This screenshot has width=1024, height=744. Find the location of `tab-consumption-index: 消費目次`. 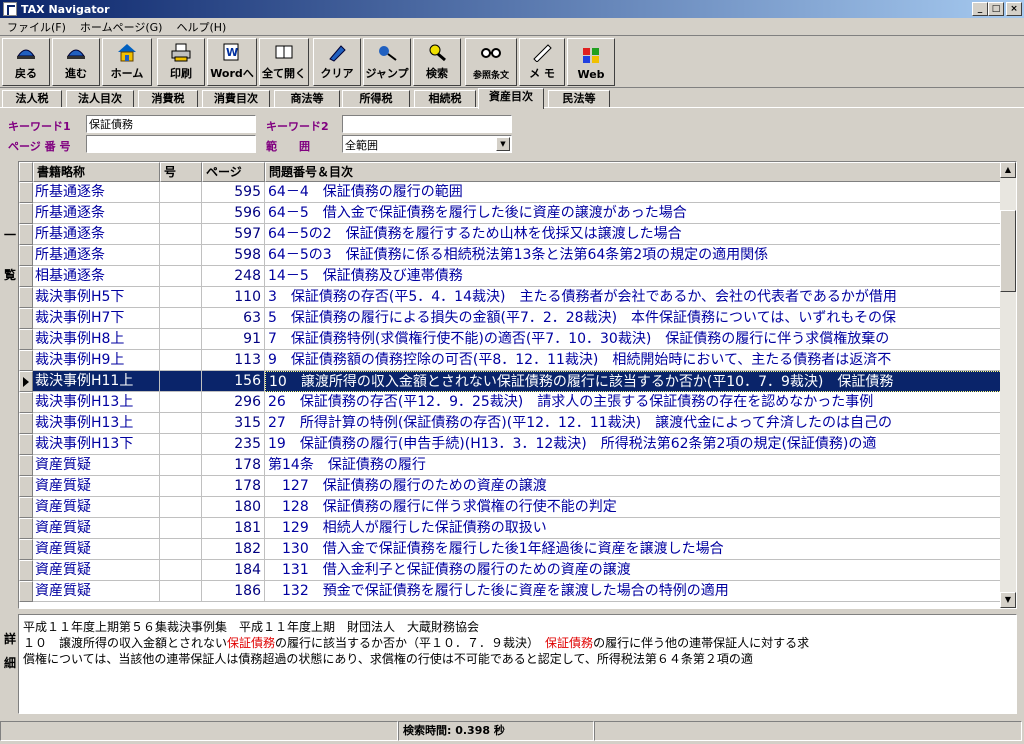

tab-consumption-index: 消費目次 is located at coordinates (236, 99).